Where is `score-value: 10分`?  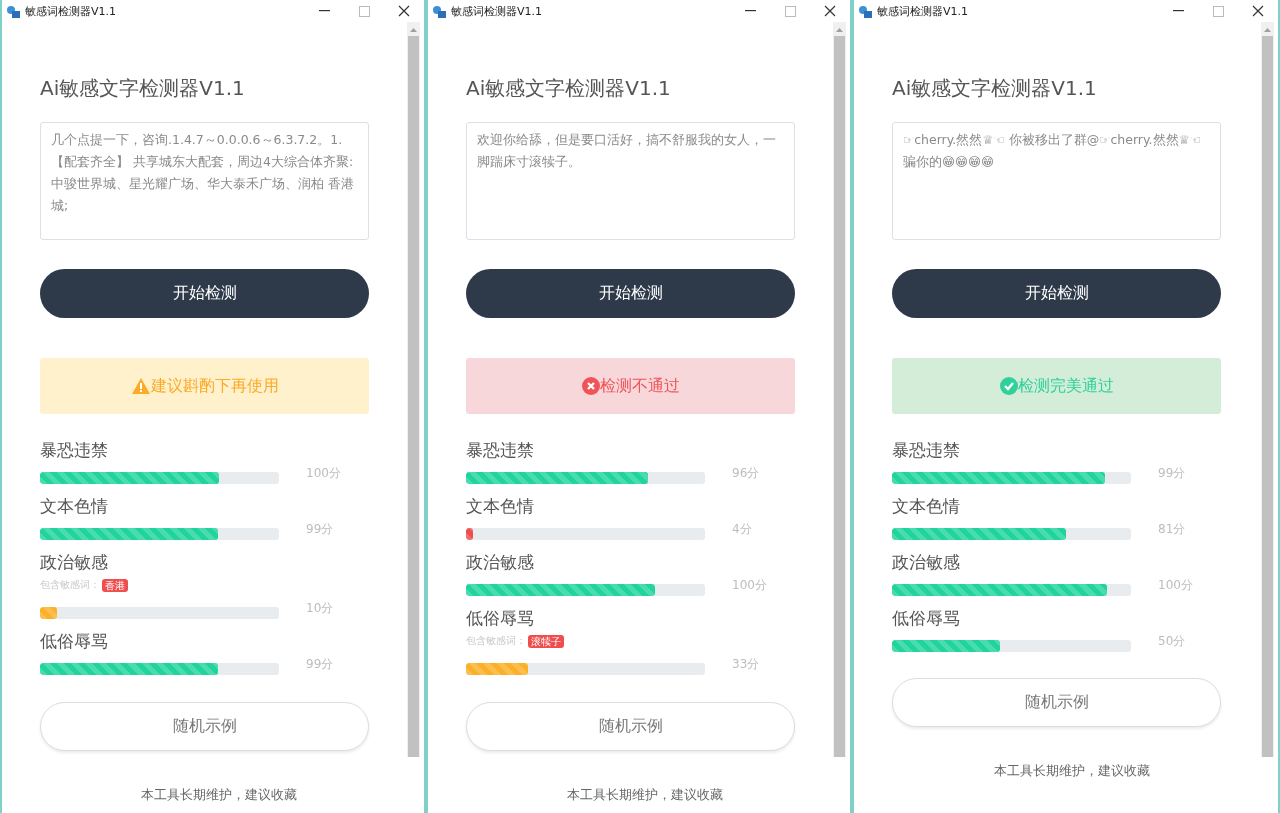
score-value: 10分 is located at coordinates (320, 608).